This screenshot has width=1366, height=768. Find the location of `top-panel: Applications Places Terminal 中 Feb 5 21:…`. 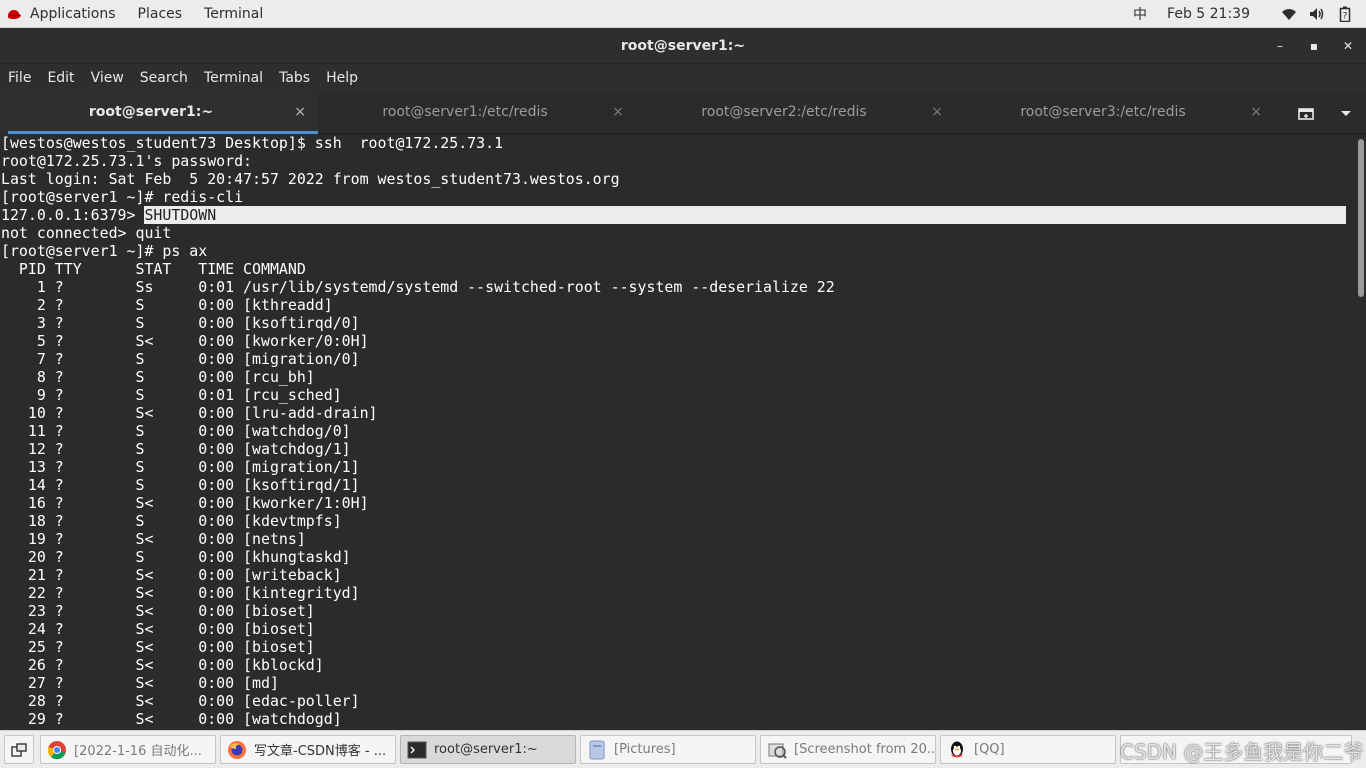

top-panel: Applications Places Terminal 中 Feb 5 21:… is located at coordinates (683, 14).